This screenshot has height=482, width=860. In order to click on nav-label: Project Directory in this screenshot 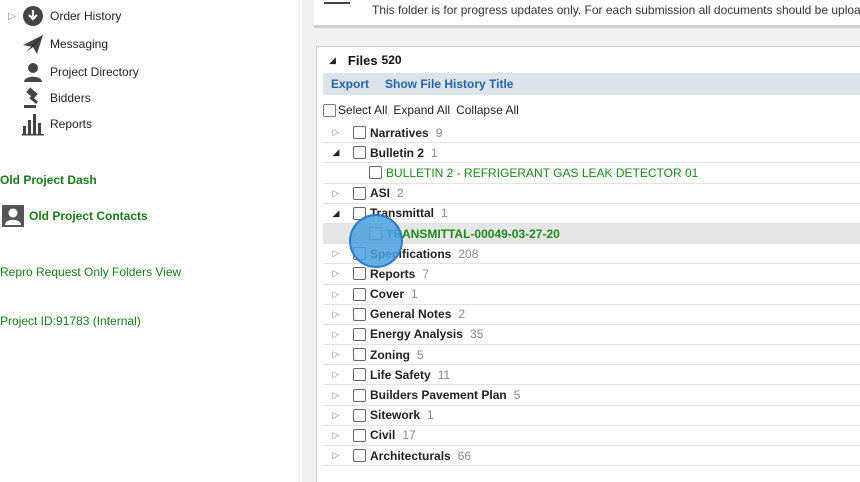, I will do `click(94, 72)`.